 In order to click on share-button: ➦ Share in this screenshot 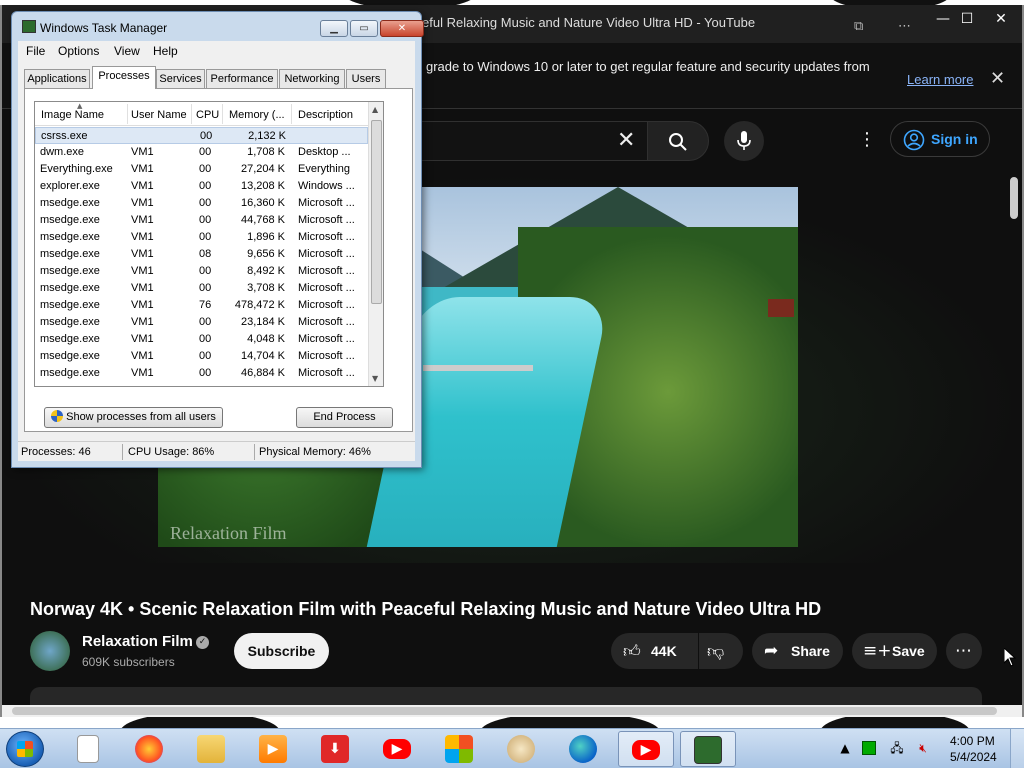, I will do `click(797, 651)`.